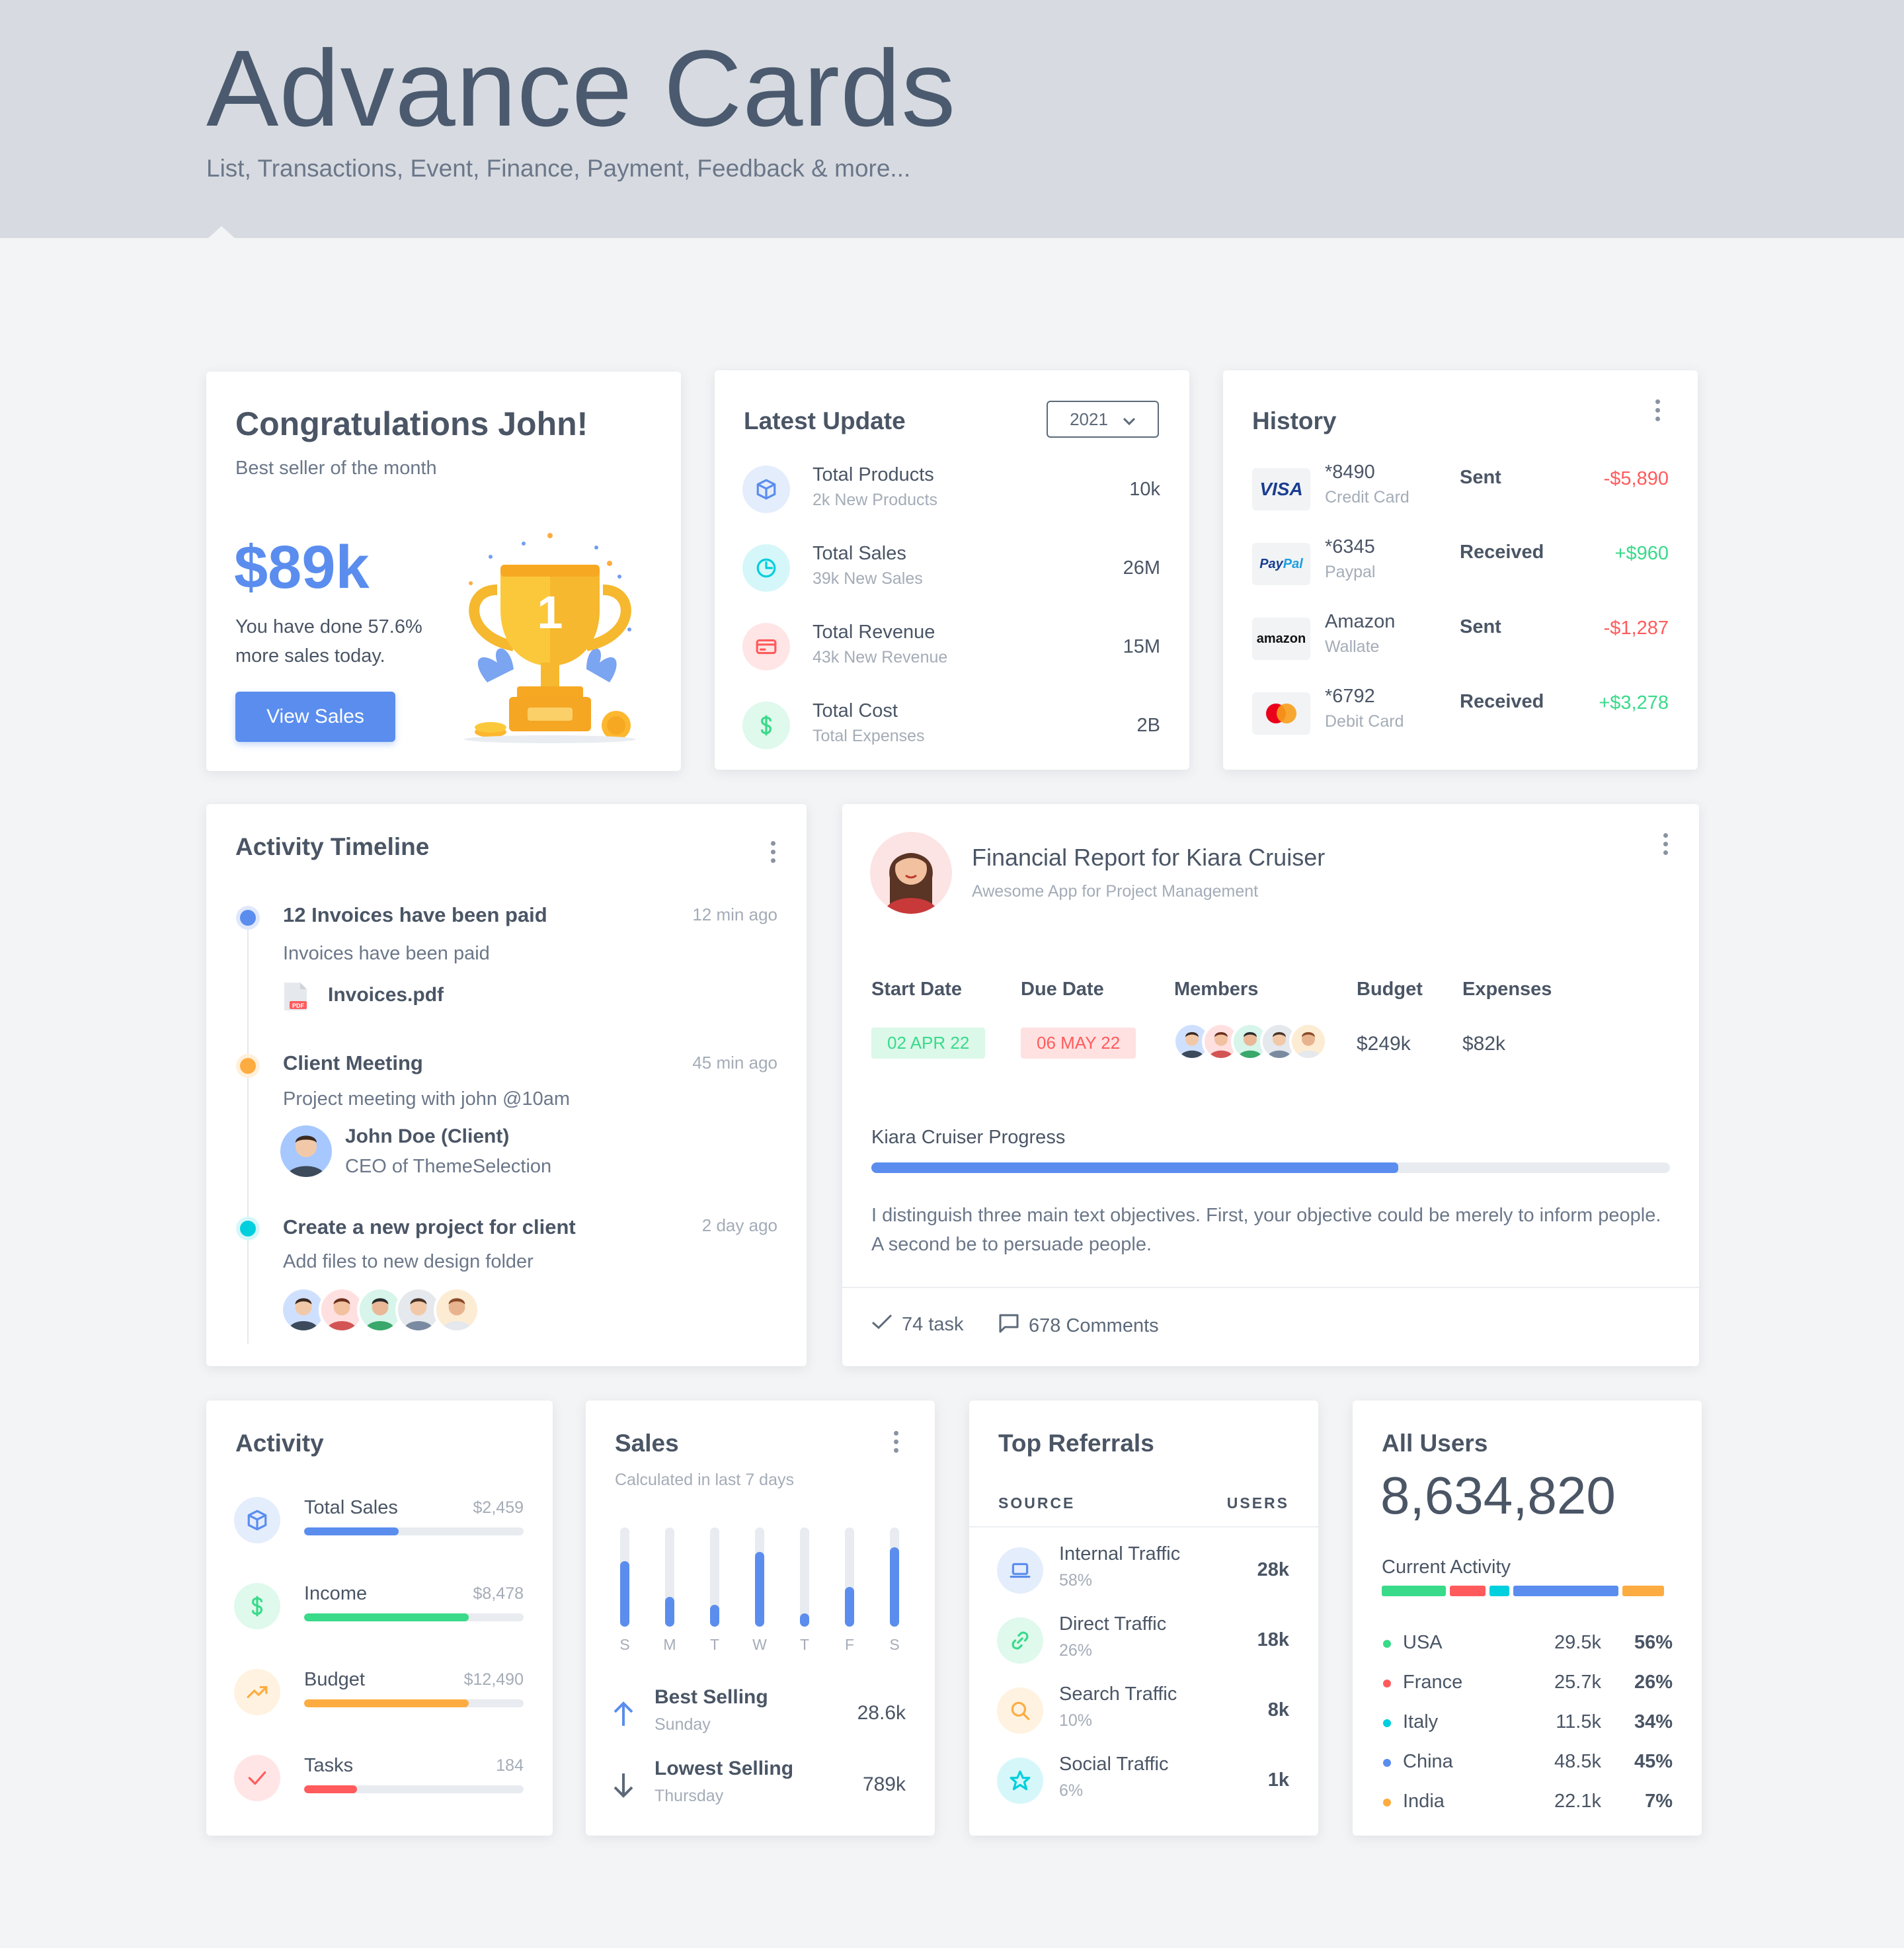 The width and height of the screenshot is (1904, 1948). I want to click on lowest-selling-label: Lowest Selling, so click(724, 1769).